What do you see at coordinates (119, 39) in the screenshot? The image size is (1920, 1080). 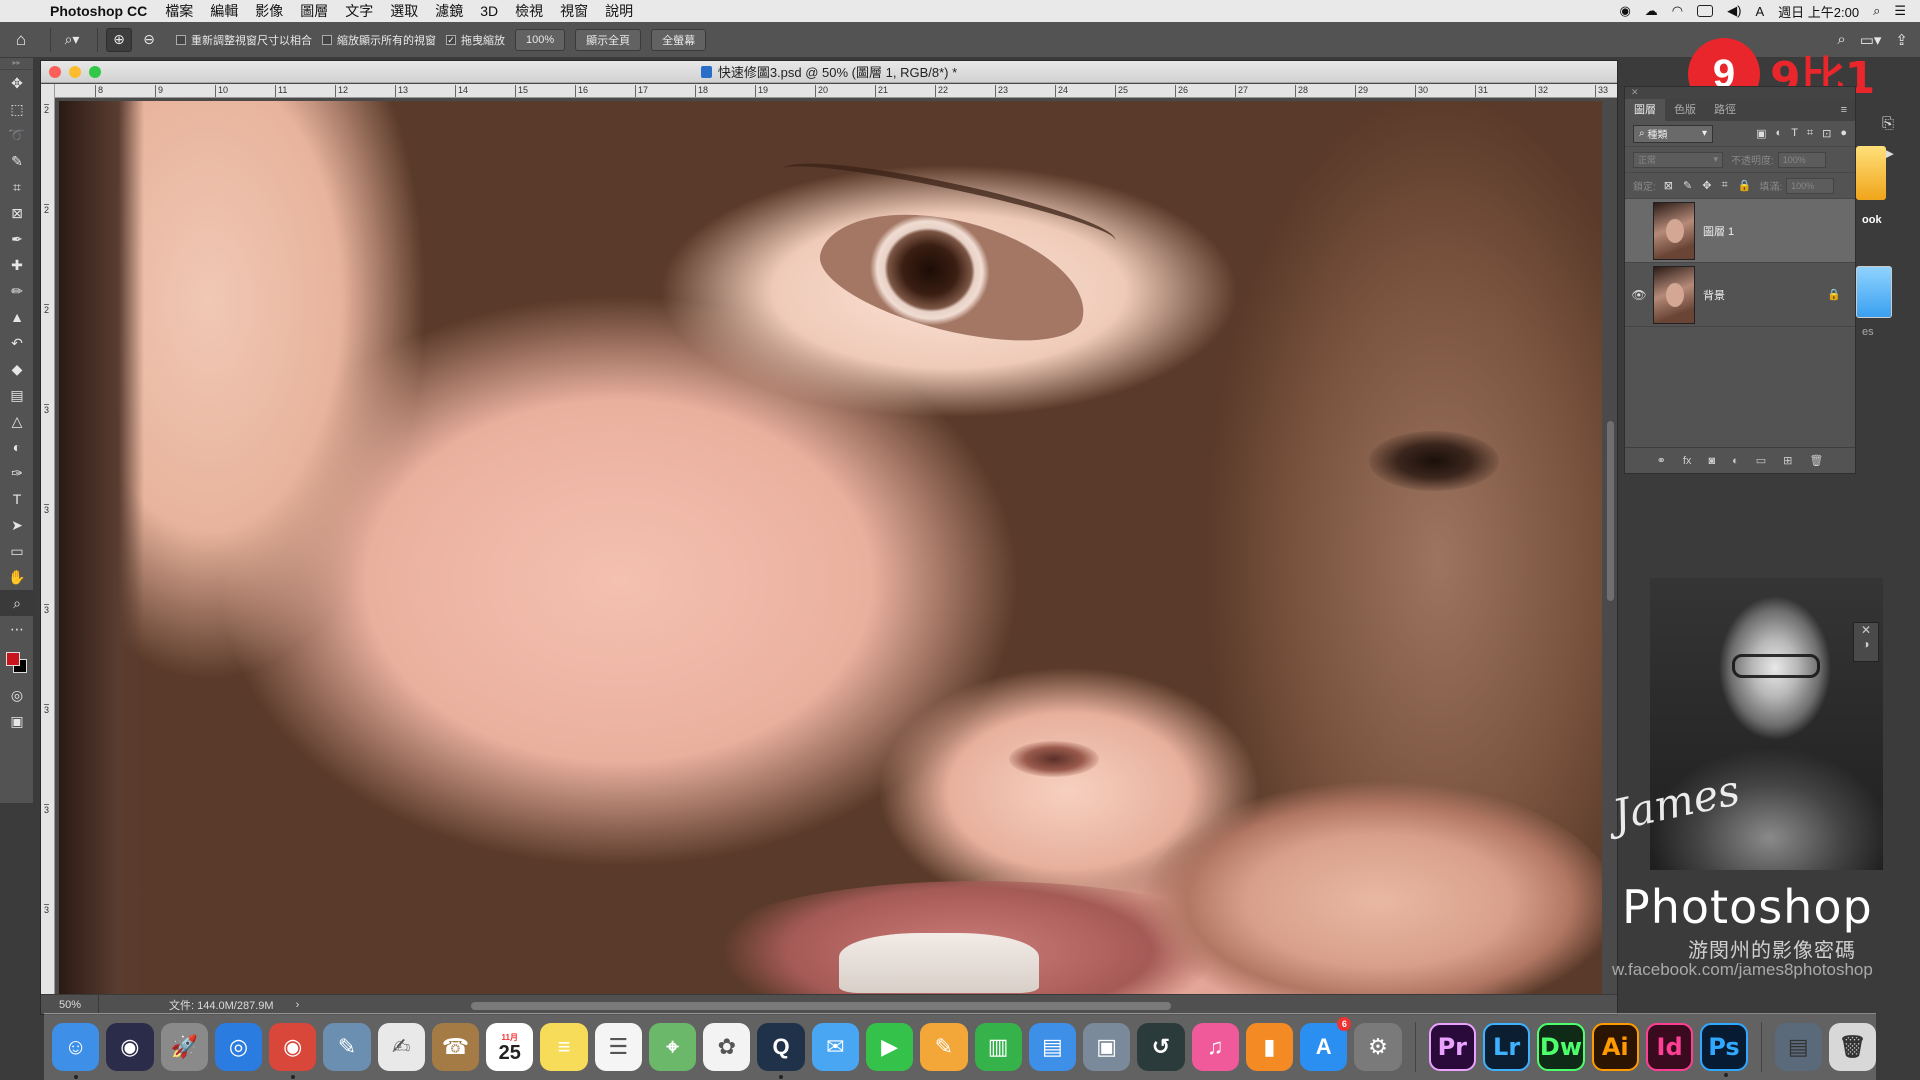 I see `zoom-in-icon: ⊕` at bounding box center [119, 39].